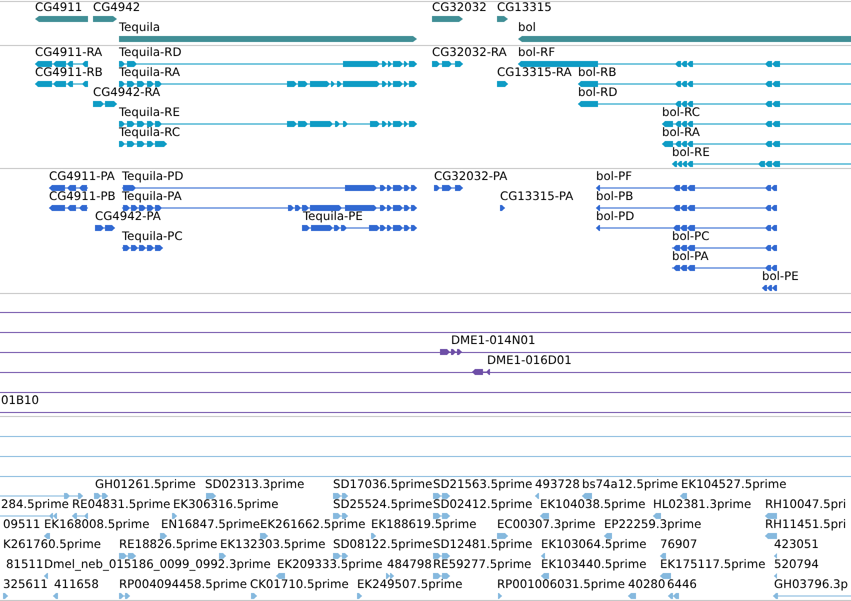 This screenshot has height=601, width=851. Describe the element at coordinates (128, 216) in the screenshot. I see `feature-label: CG4942-PA` at that location.